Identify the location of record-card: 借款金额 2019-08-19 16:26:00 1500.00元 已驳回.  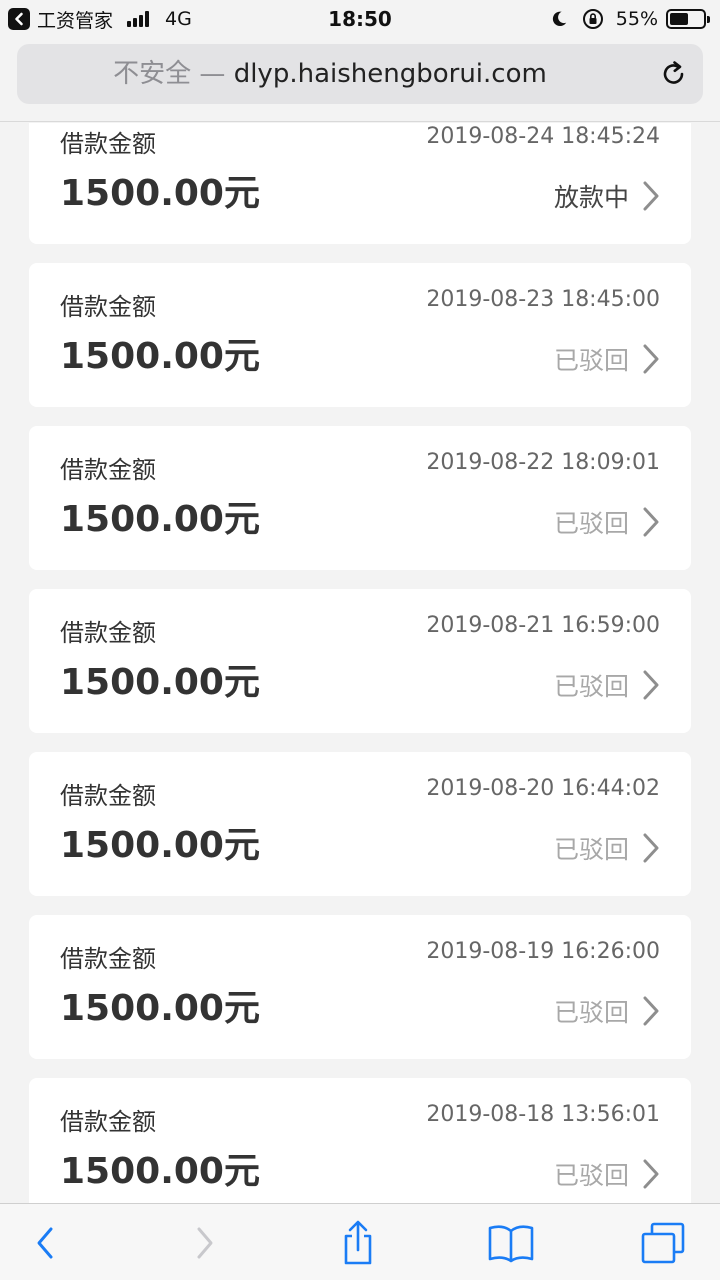
(360, 987).